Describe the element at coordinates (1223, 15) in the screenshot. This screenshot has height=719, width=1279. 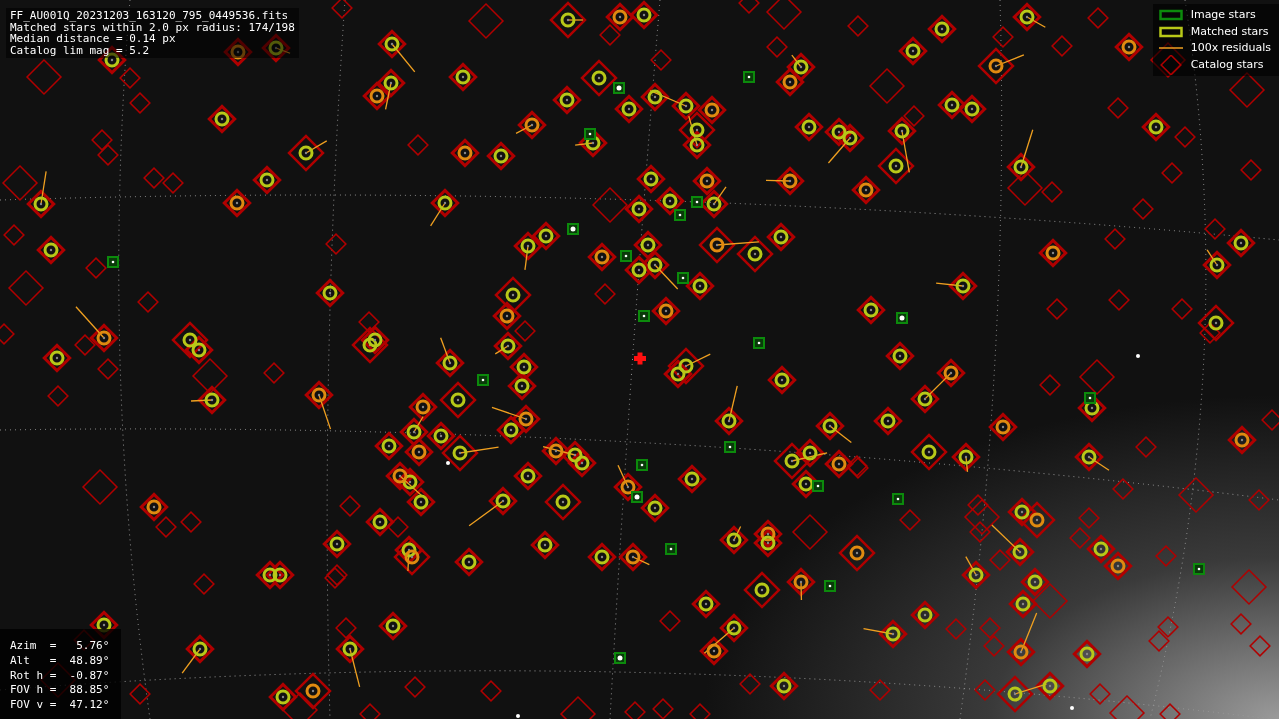
I see `legend-label: Image stars` at that location.